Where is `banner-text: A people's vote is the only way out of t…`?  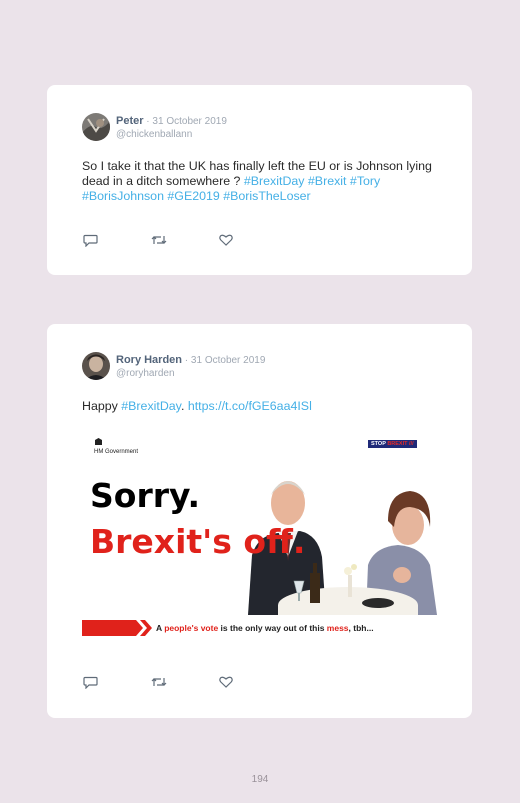 banner-text: A people's vote is the only way out of t… is located at coordinates (265, 628).